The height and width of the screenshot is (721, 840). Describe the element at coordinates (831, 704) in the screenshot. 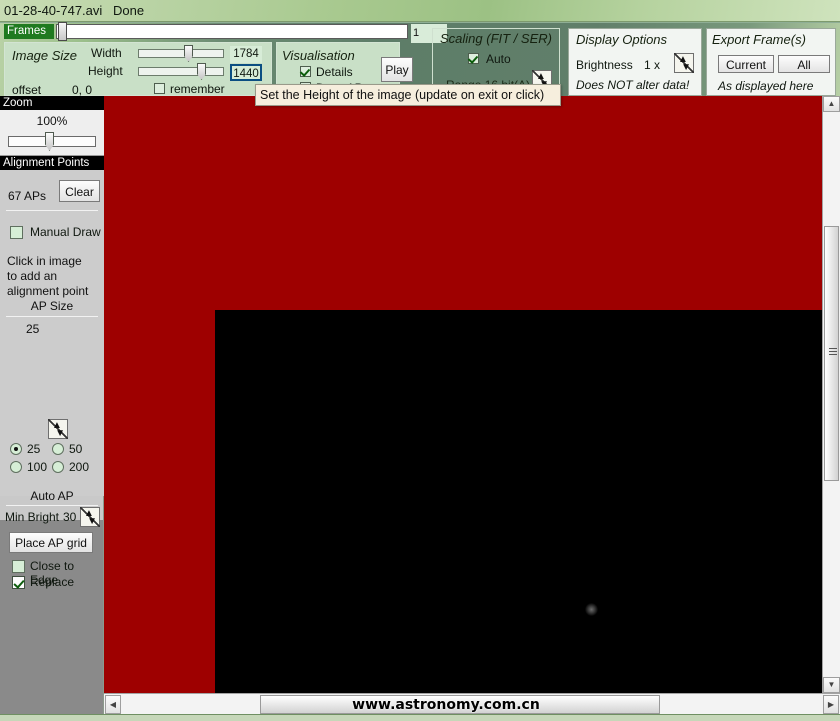

I see `scroll-right-arrow-icon: ▶` at that location.